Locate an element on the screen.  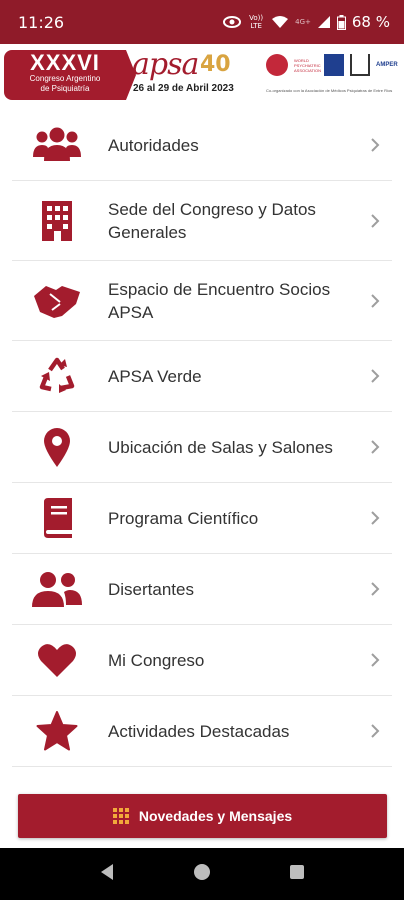
congress-line1: Congreso Argentino is located at coordinates (65, 78).